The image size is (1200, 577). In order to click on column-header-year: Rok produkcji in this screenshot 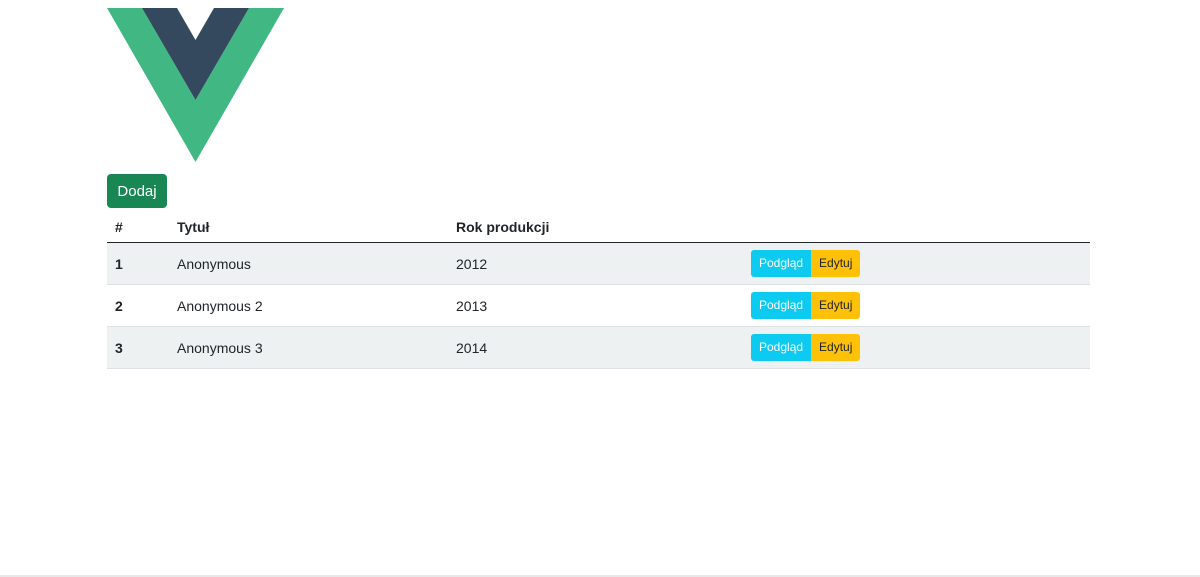, I will do `click(595, 227)`.